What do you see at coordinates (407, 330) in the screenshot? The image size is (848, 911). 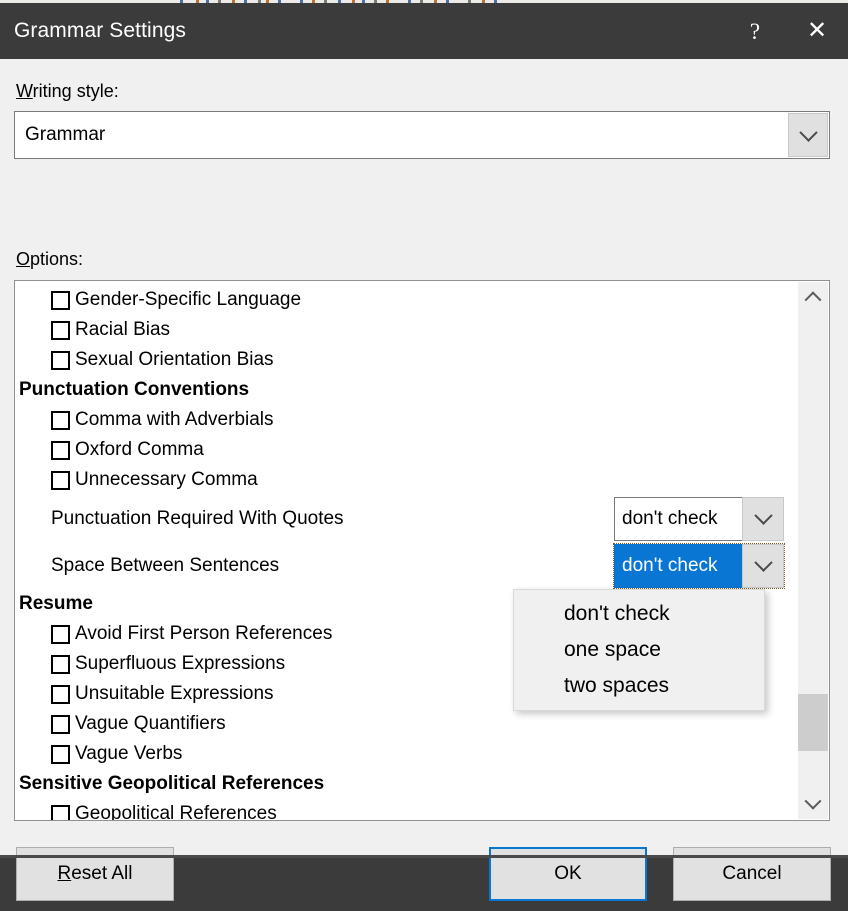 I see `option-checkbox-row: Racial Bias` at bounding box center [407, 330].